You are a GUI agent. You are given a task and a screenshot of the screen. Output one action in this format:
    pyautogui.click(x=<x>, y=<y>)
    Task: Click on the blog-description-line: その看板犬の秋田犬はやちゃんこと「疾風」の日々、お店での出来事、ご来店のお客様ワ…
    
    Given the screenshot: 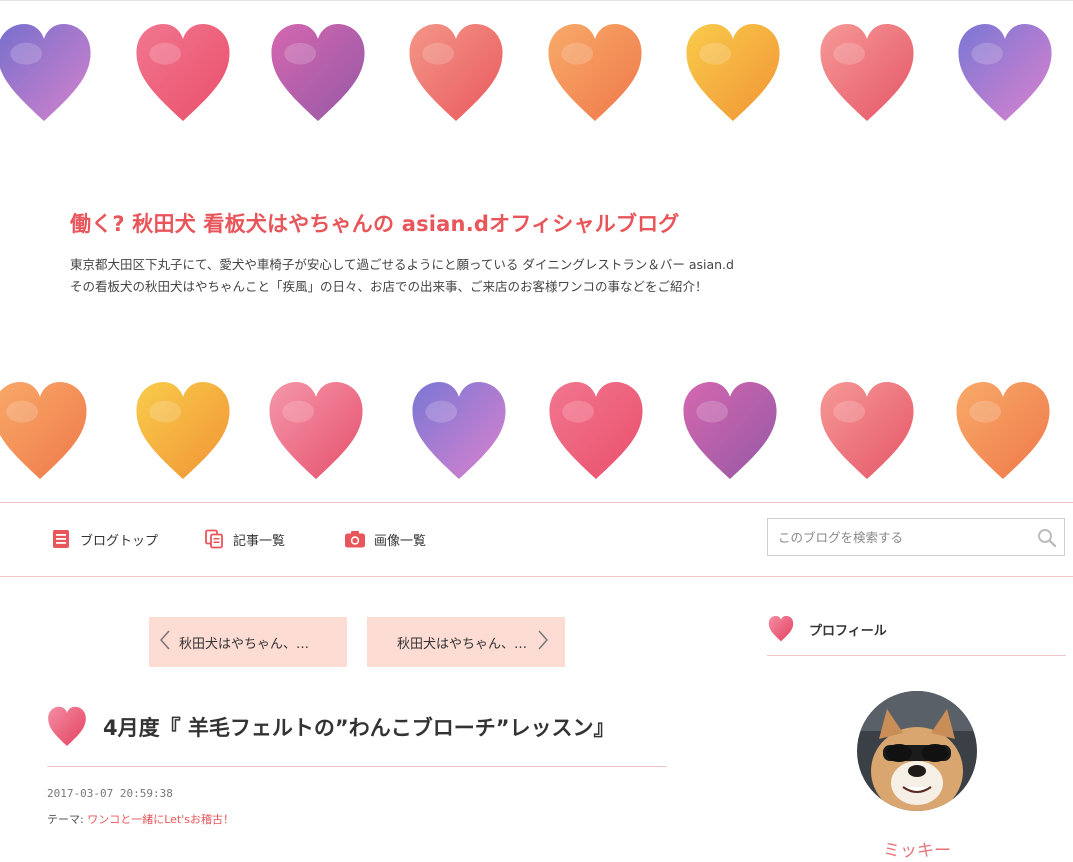 What is the action you would take?
    pyautogui.click(x=389, y=286)
    